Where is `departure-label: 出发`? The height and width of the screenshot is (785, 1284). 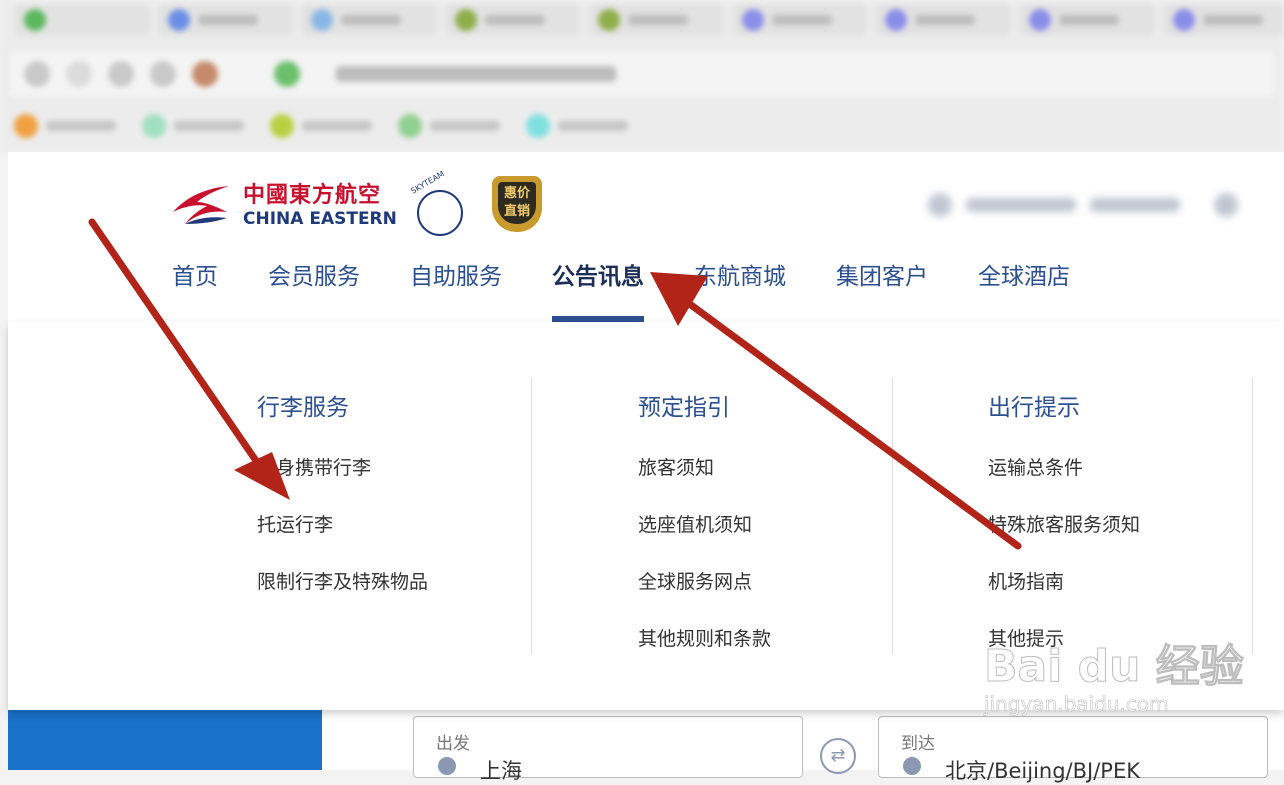 departure-label: 出发 is located at coordinates (453, 741).